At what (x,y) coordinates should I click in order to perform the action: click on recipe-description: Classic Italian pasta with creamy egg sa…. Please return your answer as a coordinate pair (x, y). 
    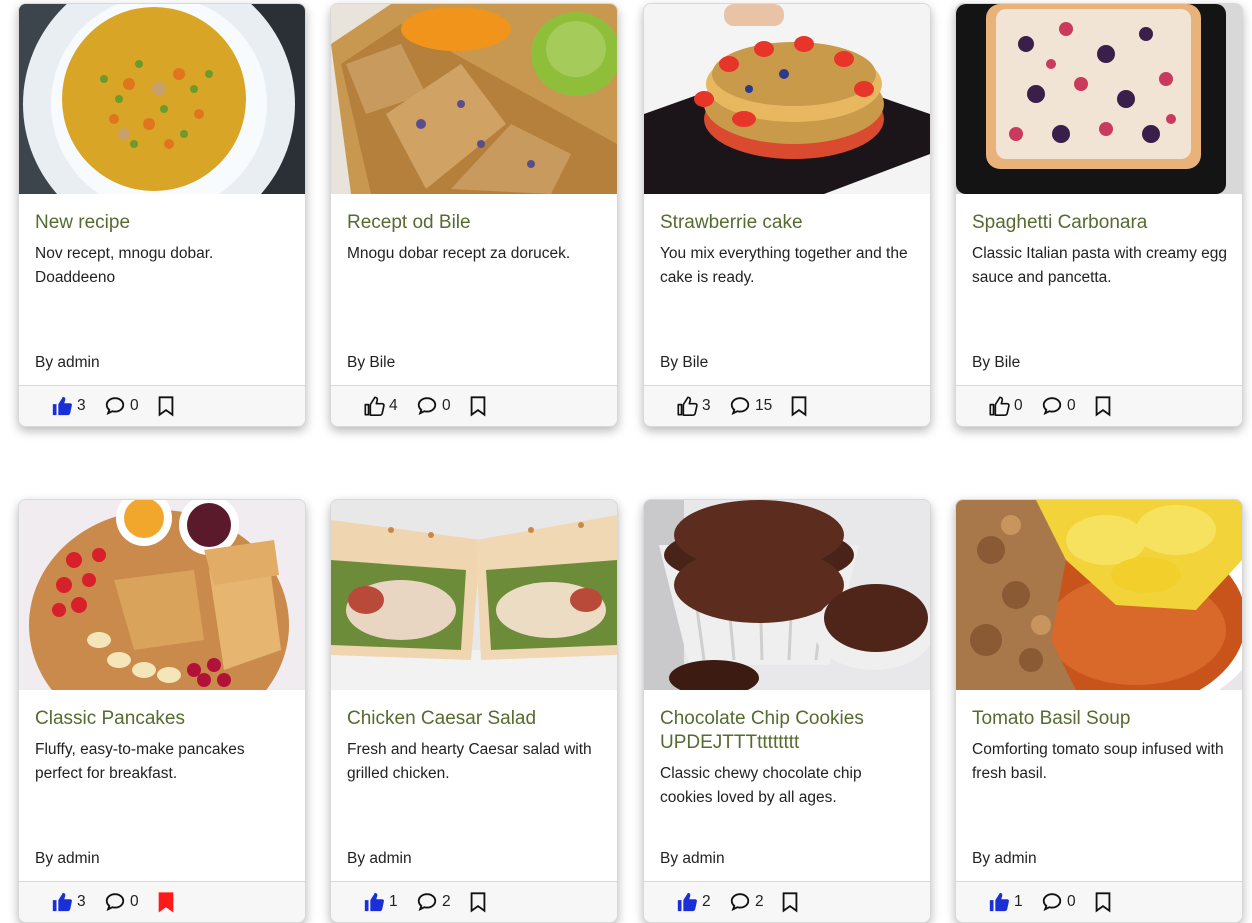
    Looking at the image, I should click on (1100, 265).